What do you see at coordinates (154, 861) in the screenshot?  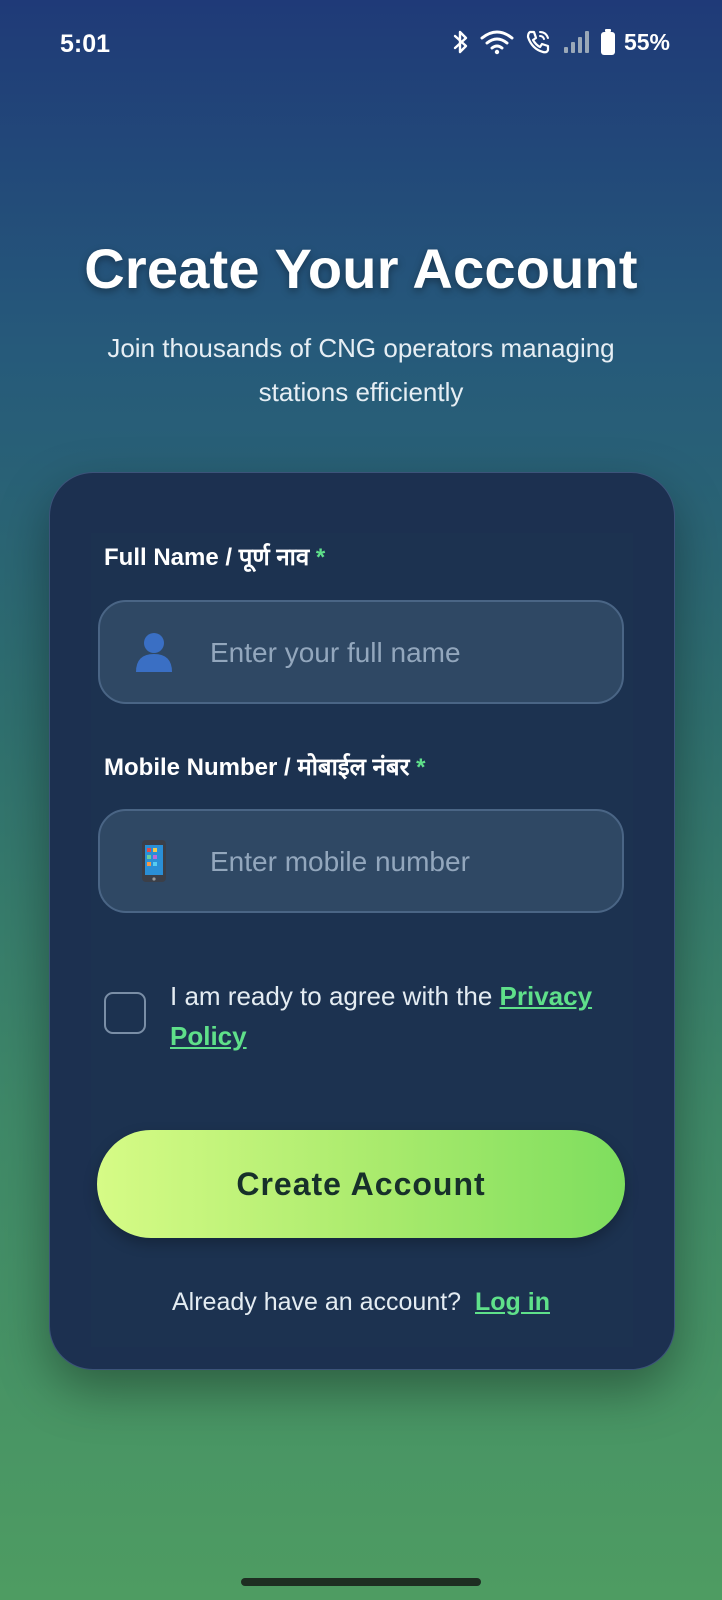 I see `mobile-phone-icon` at bounding box center [154, 861].